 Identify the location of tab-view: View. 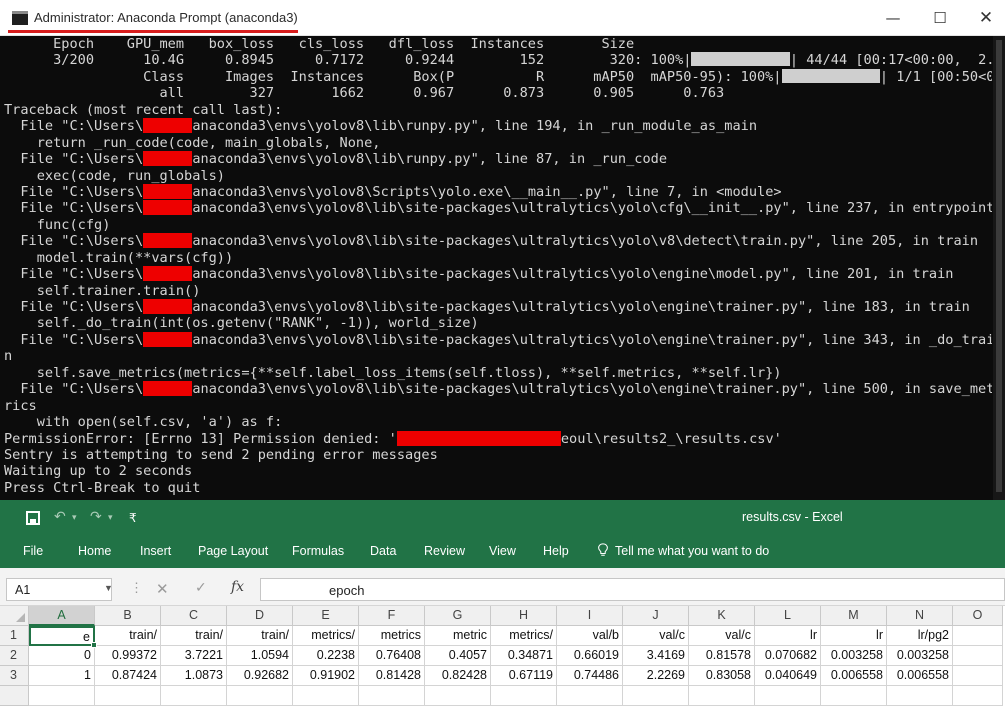
(502, 551).